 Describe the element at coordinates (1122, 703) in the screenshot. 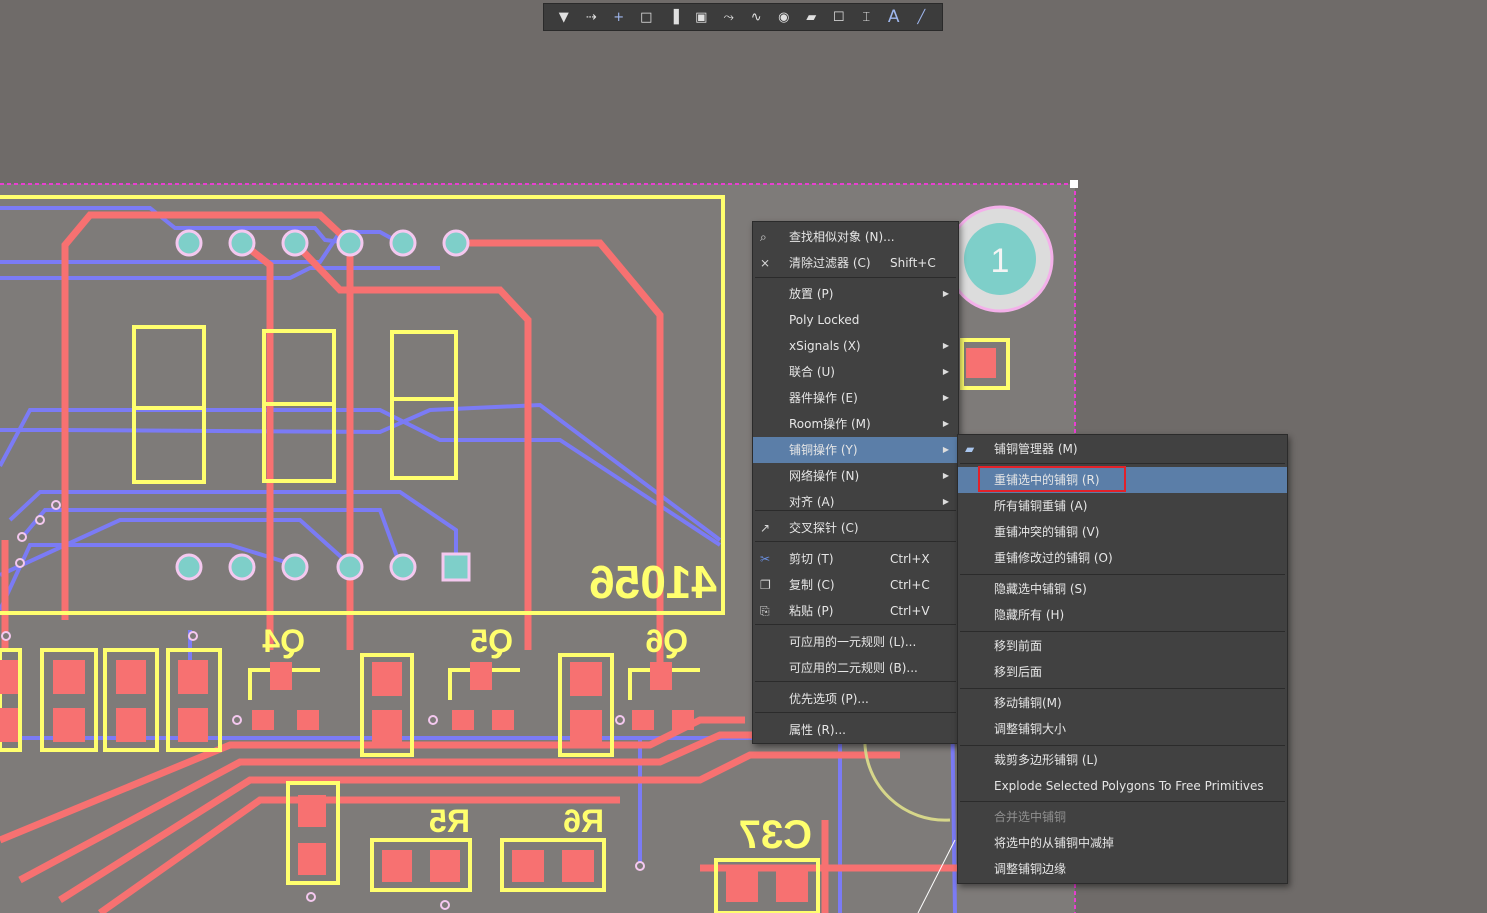

I see `submenu-item: 移动铺铜(M)` at that location.